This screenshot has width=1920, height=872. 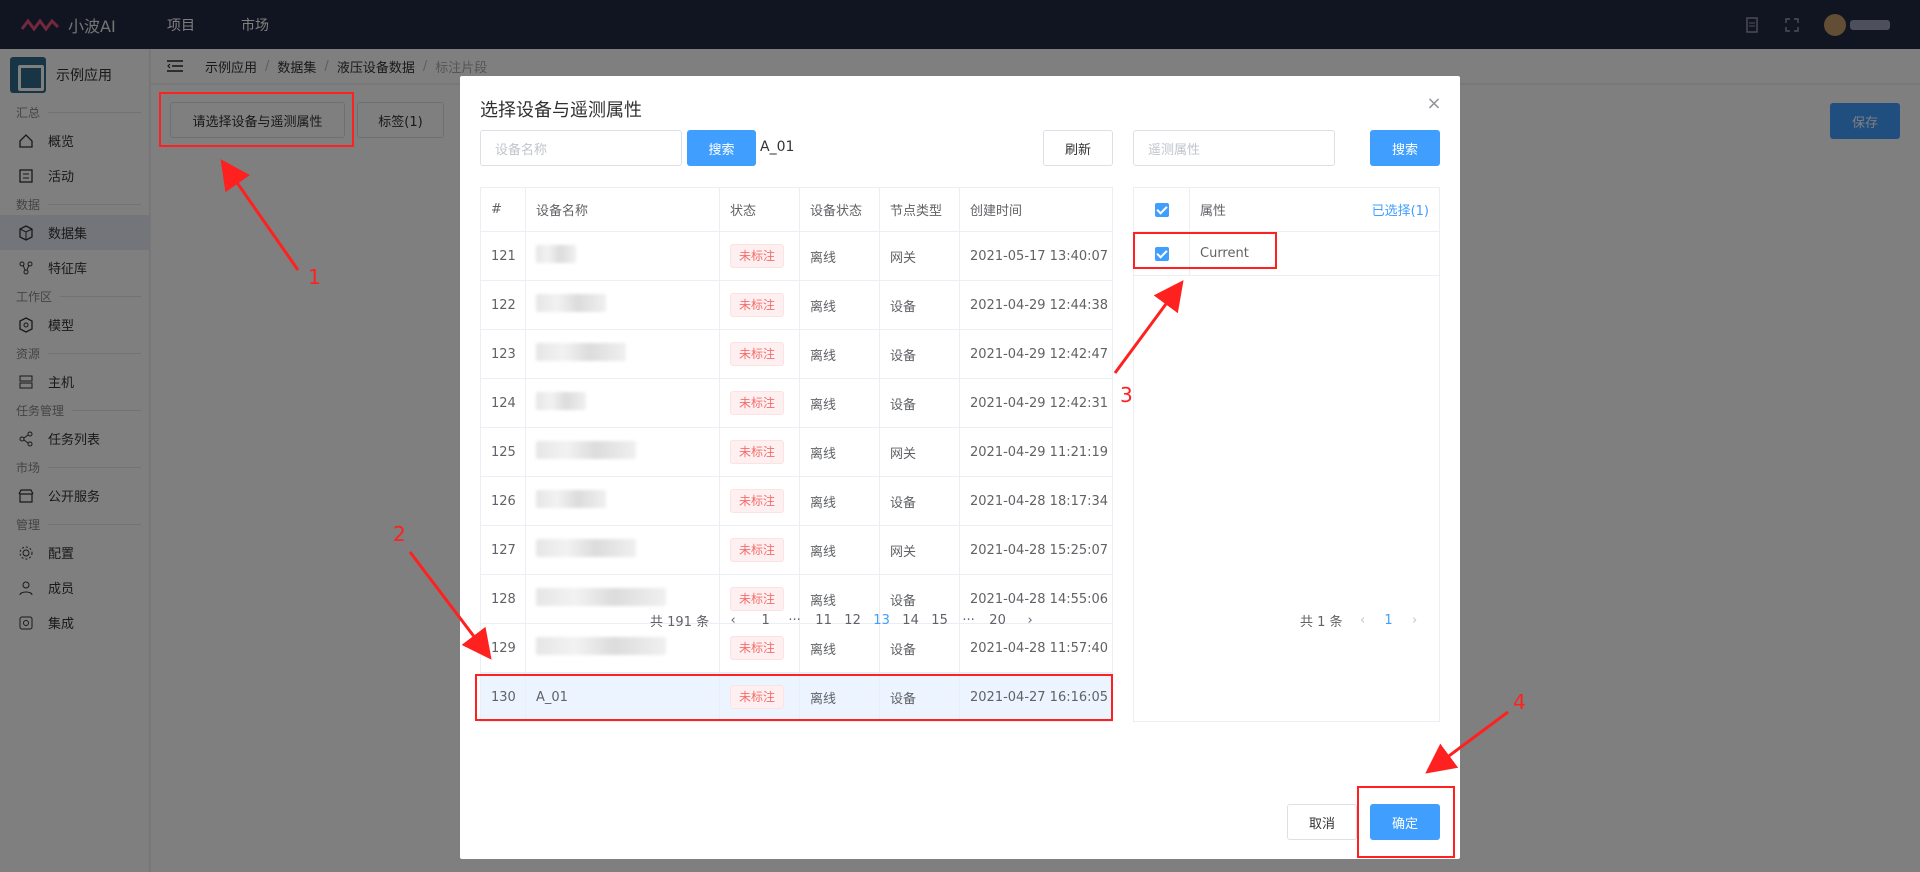 I want to click on created-time: 2021-04-29 12:42:47, so click(x=1036, y=354).